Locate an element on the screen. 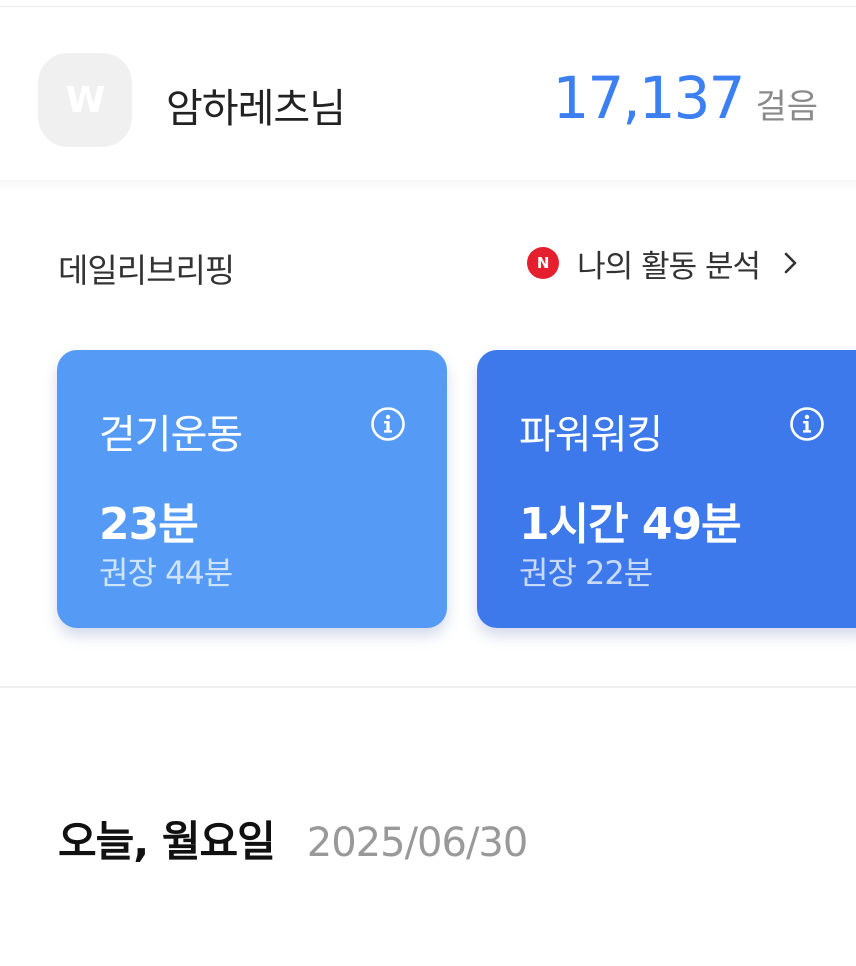 The height and width of the screenshot is (966, 856). step-count: 17,137 걸음 is located at coordinates (685, 98).